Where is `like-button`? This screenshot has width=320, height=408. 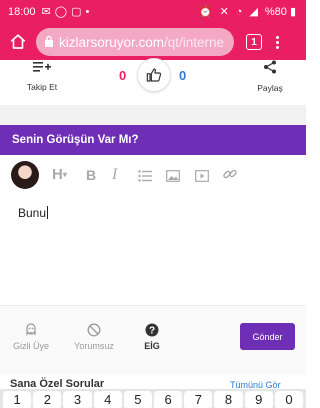 like-button is located at coordinates (154, 75).